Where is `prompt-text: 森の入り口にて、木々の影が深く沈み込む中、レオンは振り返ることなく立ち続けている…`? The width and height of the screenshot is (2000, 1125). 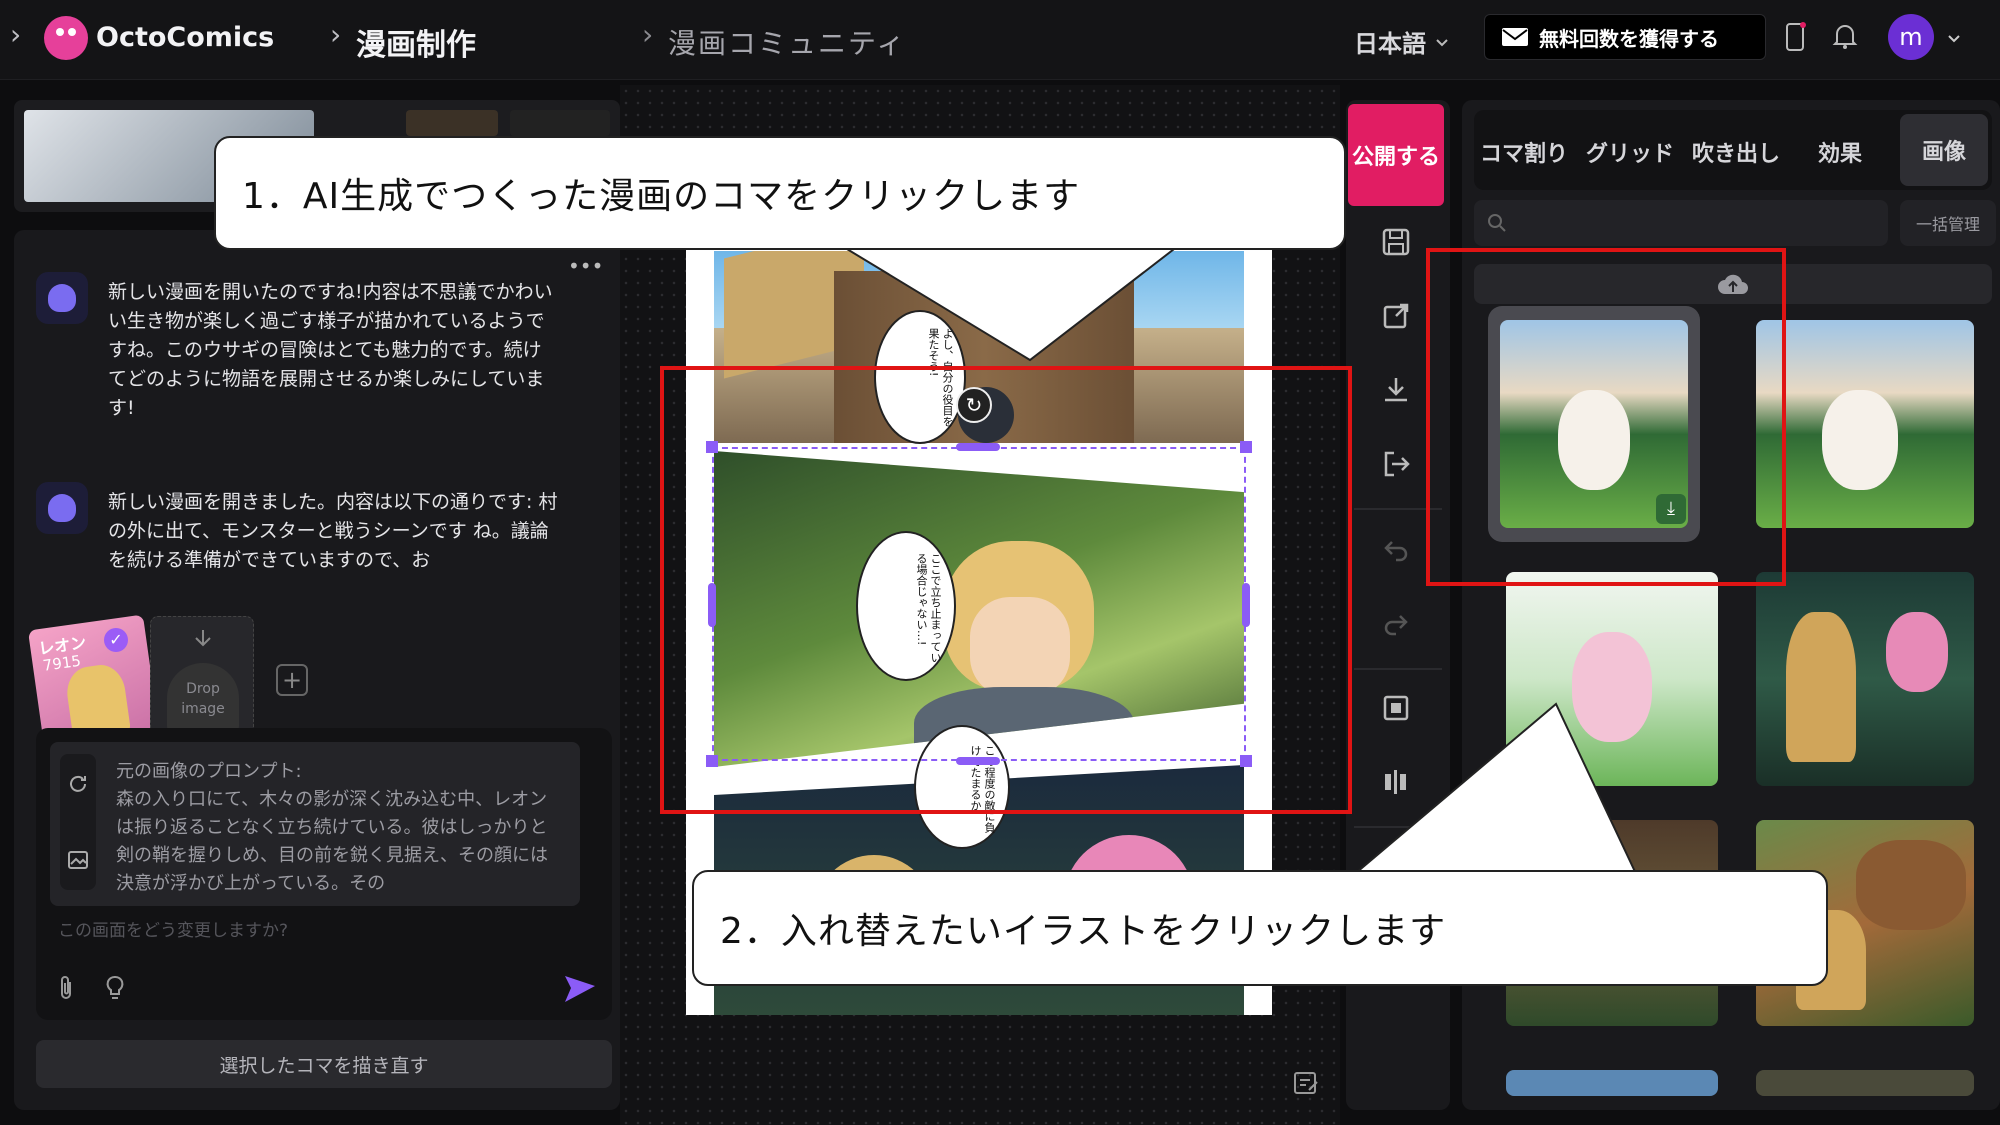
prompt-text: 森の入り口にて、木々の影が深く沈み込む中、レオンは振り返ることなく立ち続けている… is located at coordinates (332, 841).